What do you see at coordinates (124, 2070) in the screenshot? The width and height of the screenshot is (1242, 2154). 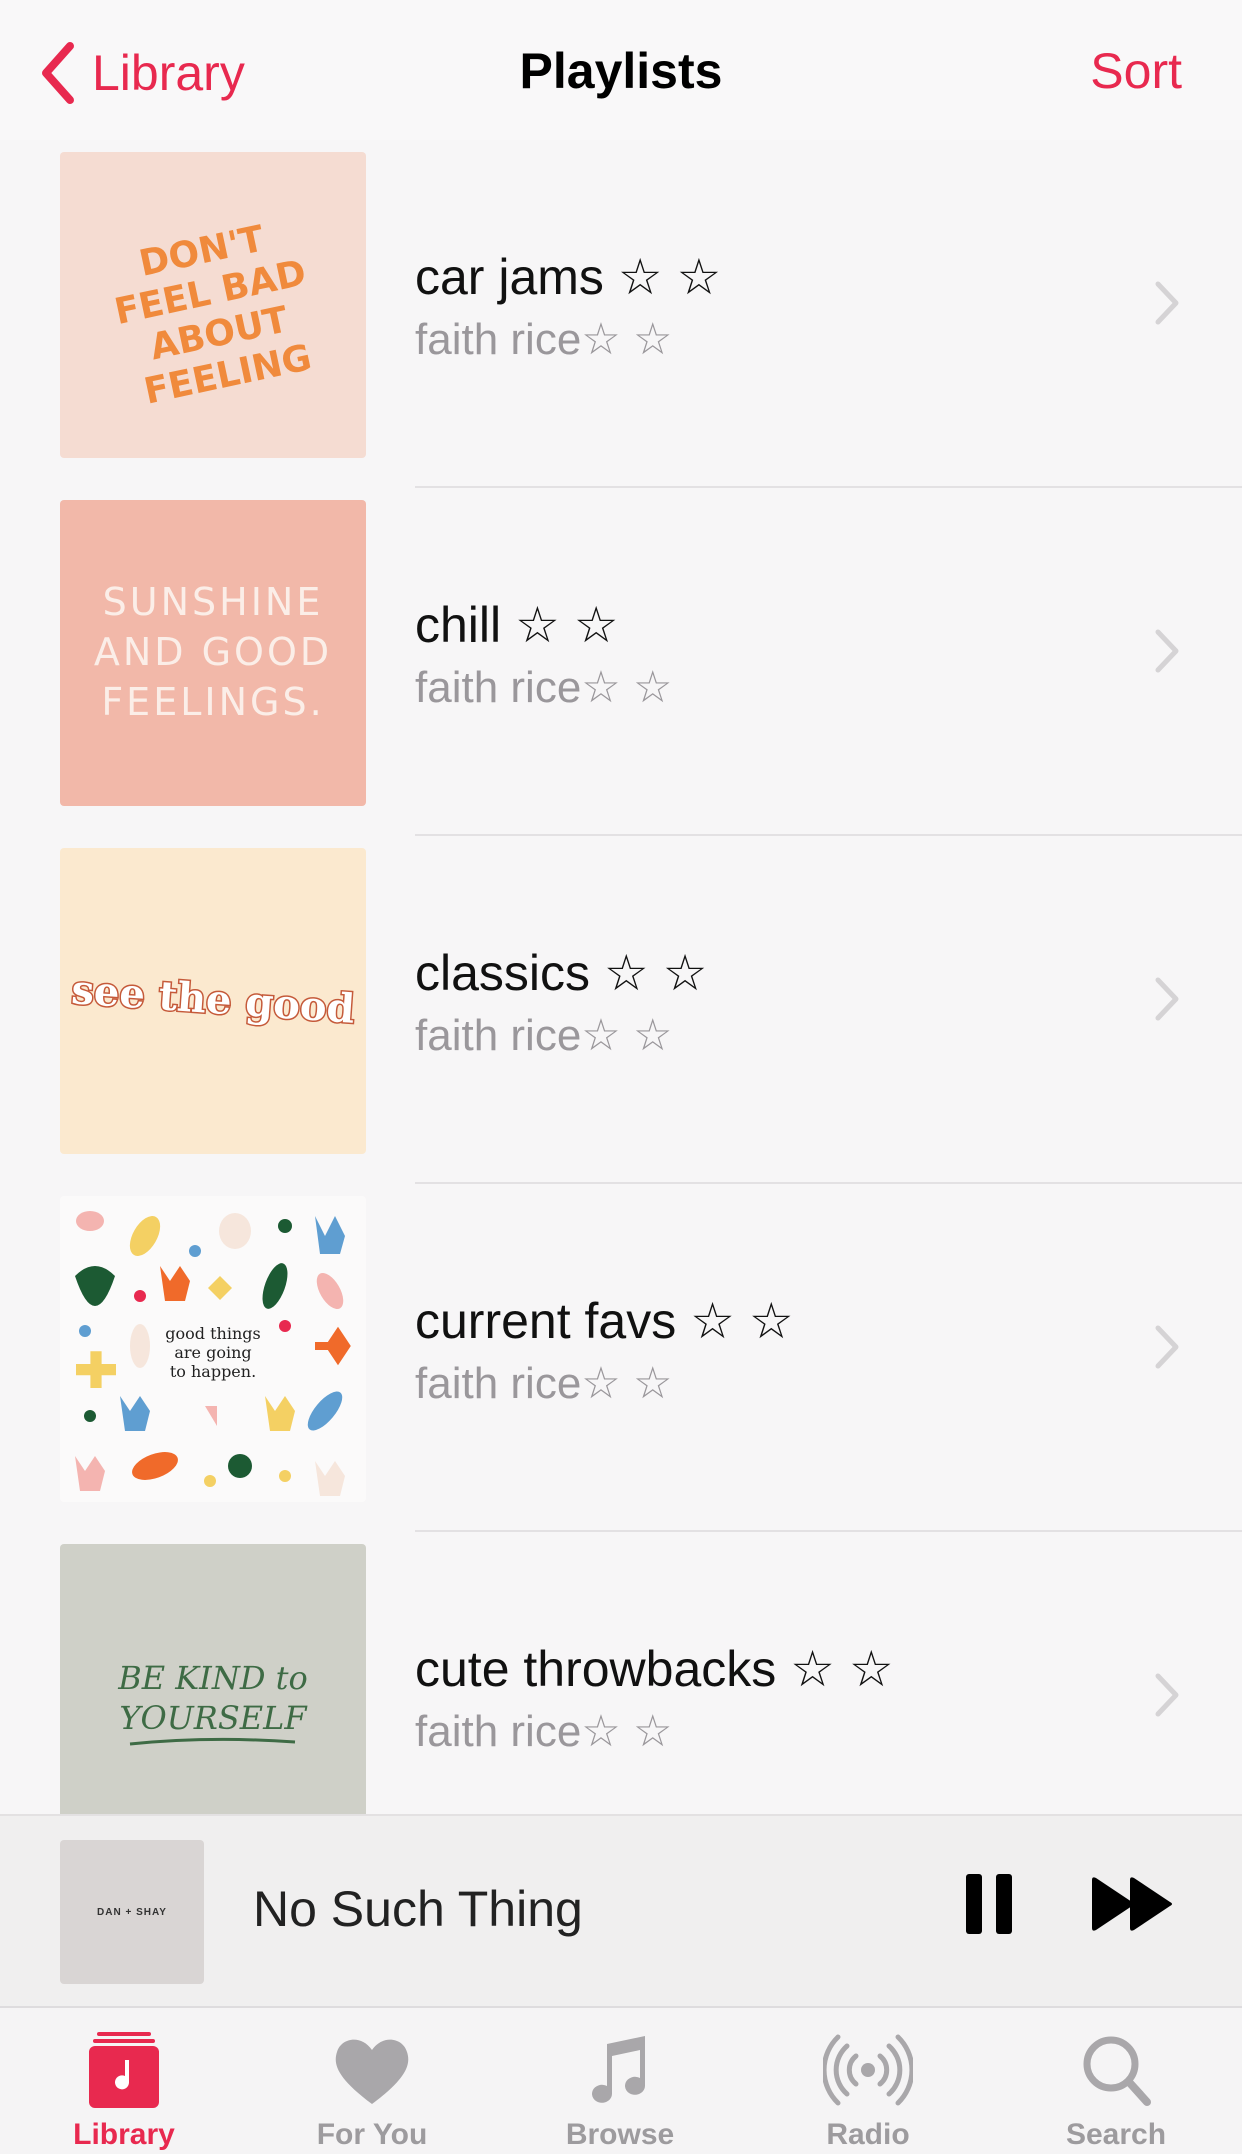 I see `library-icon` at bounding box center [124, 2070].